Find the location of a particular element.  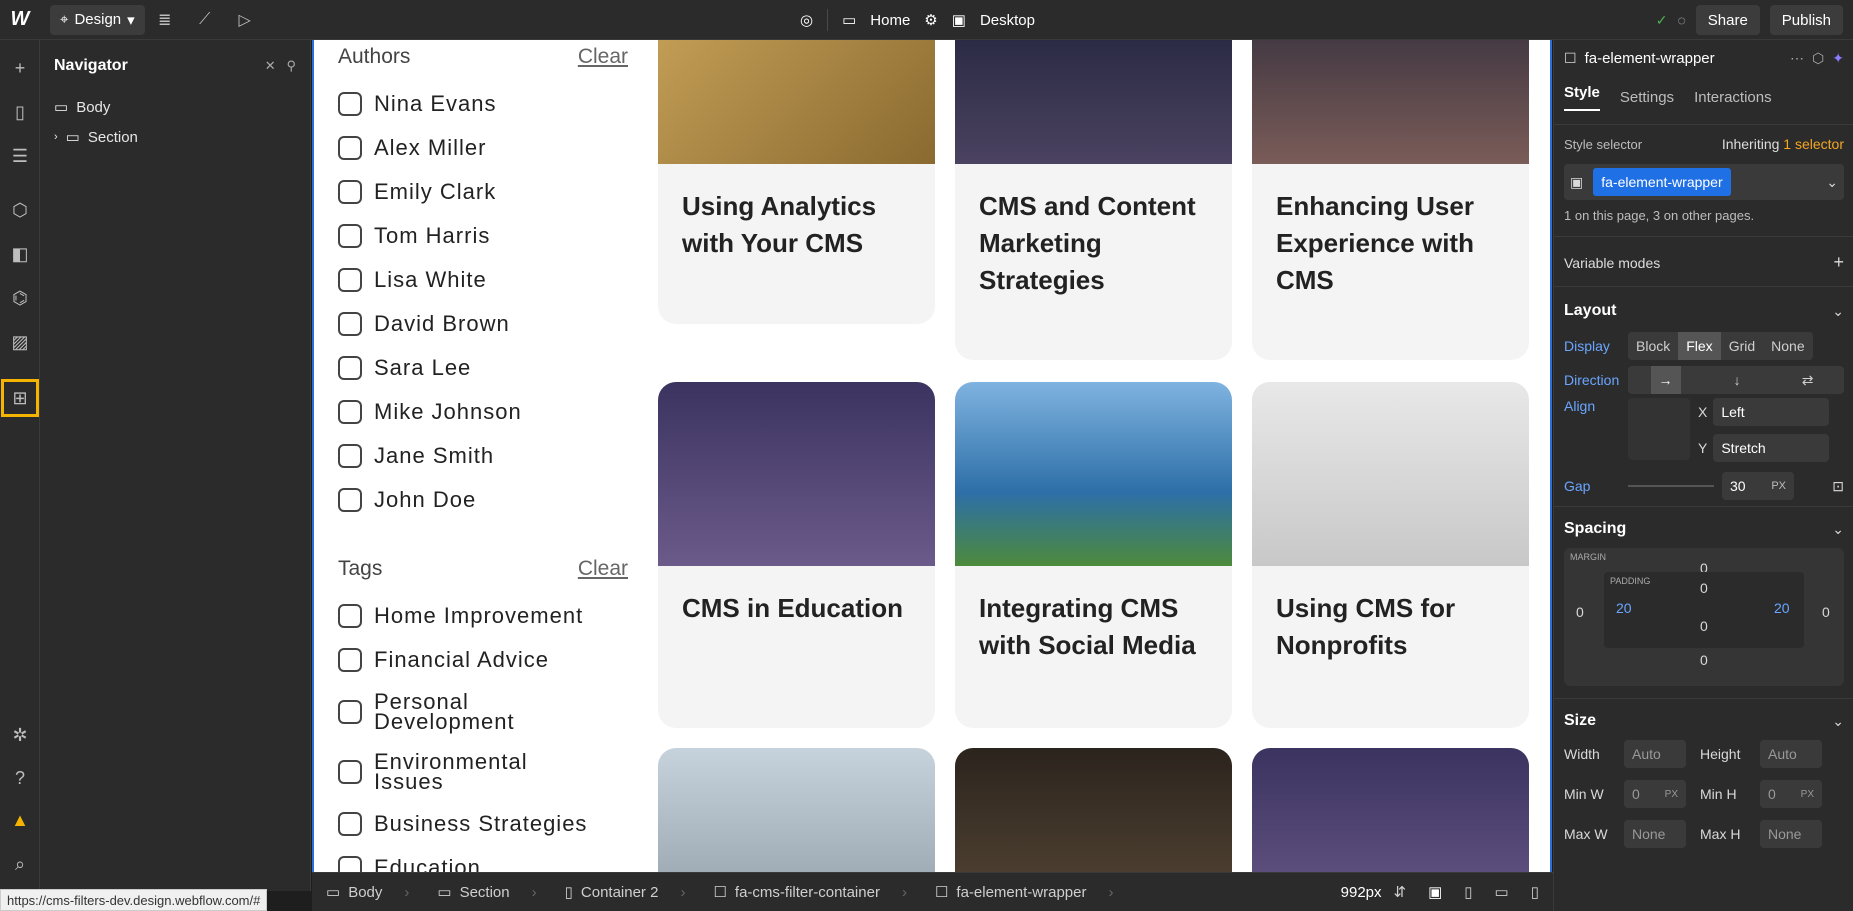

margin-left: 0 is located at coordinates (1580, 612).